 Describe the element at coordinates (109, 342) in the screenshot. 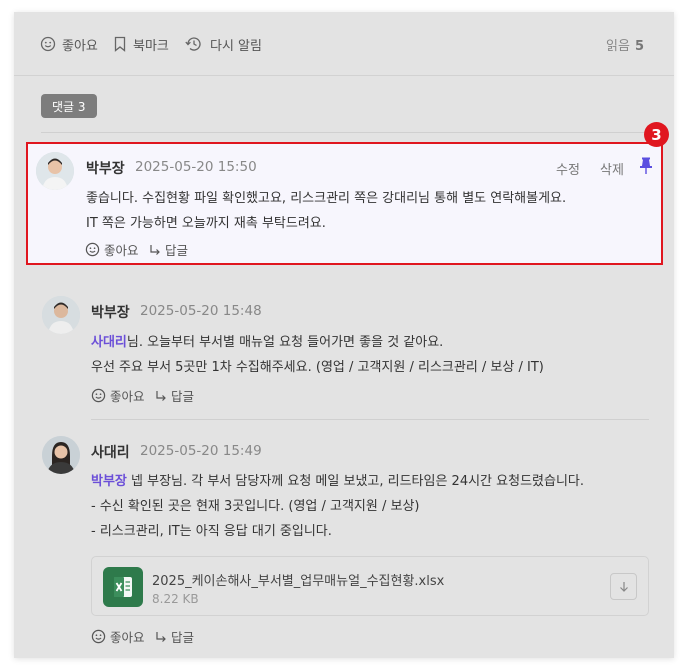

I see `mention-tag: 사대리` at that location.